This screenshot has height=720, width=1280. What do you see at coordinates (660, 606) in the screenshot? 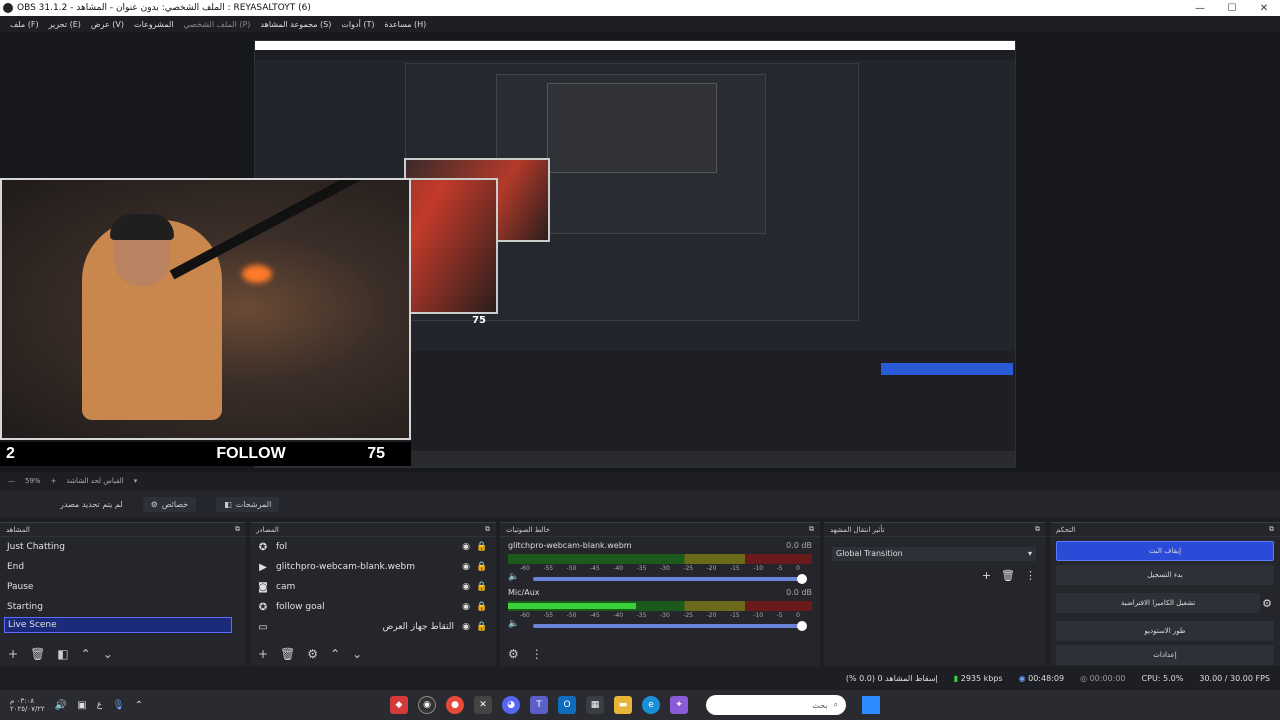
I see `volume-meter` at bounding box center [660, 606].